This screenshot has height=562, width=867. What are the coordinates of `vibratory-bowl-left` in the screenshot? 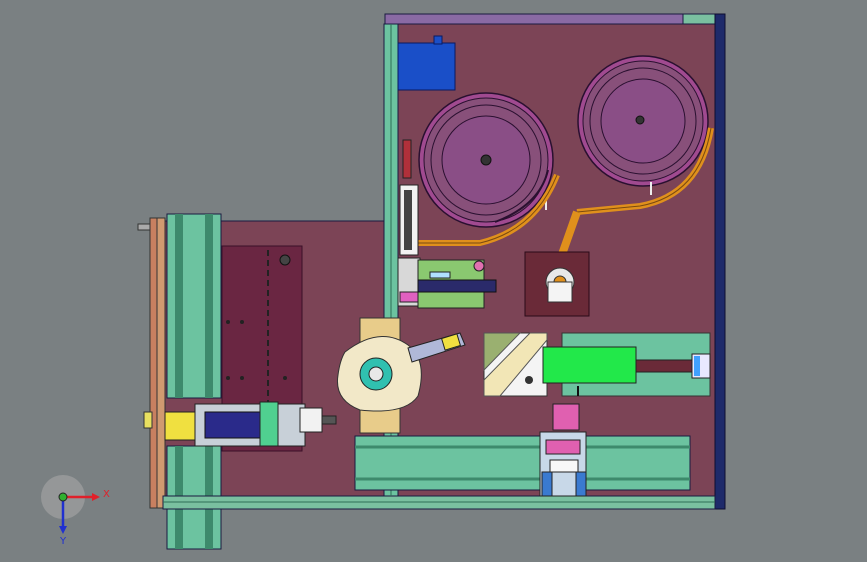 It's located at (486, 160).